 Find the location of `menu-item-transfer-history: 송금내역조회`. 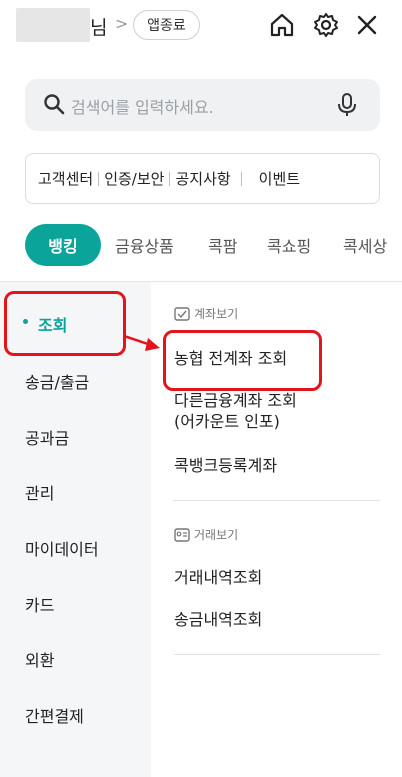

menu-item-transfer-history: 송금내역조회 is located at coordinates (218, 619).